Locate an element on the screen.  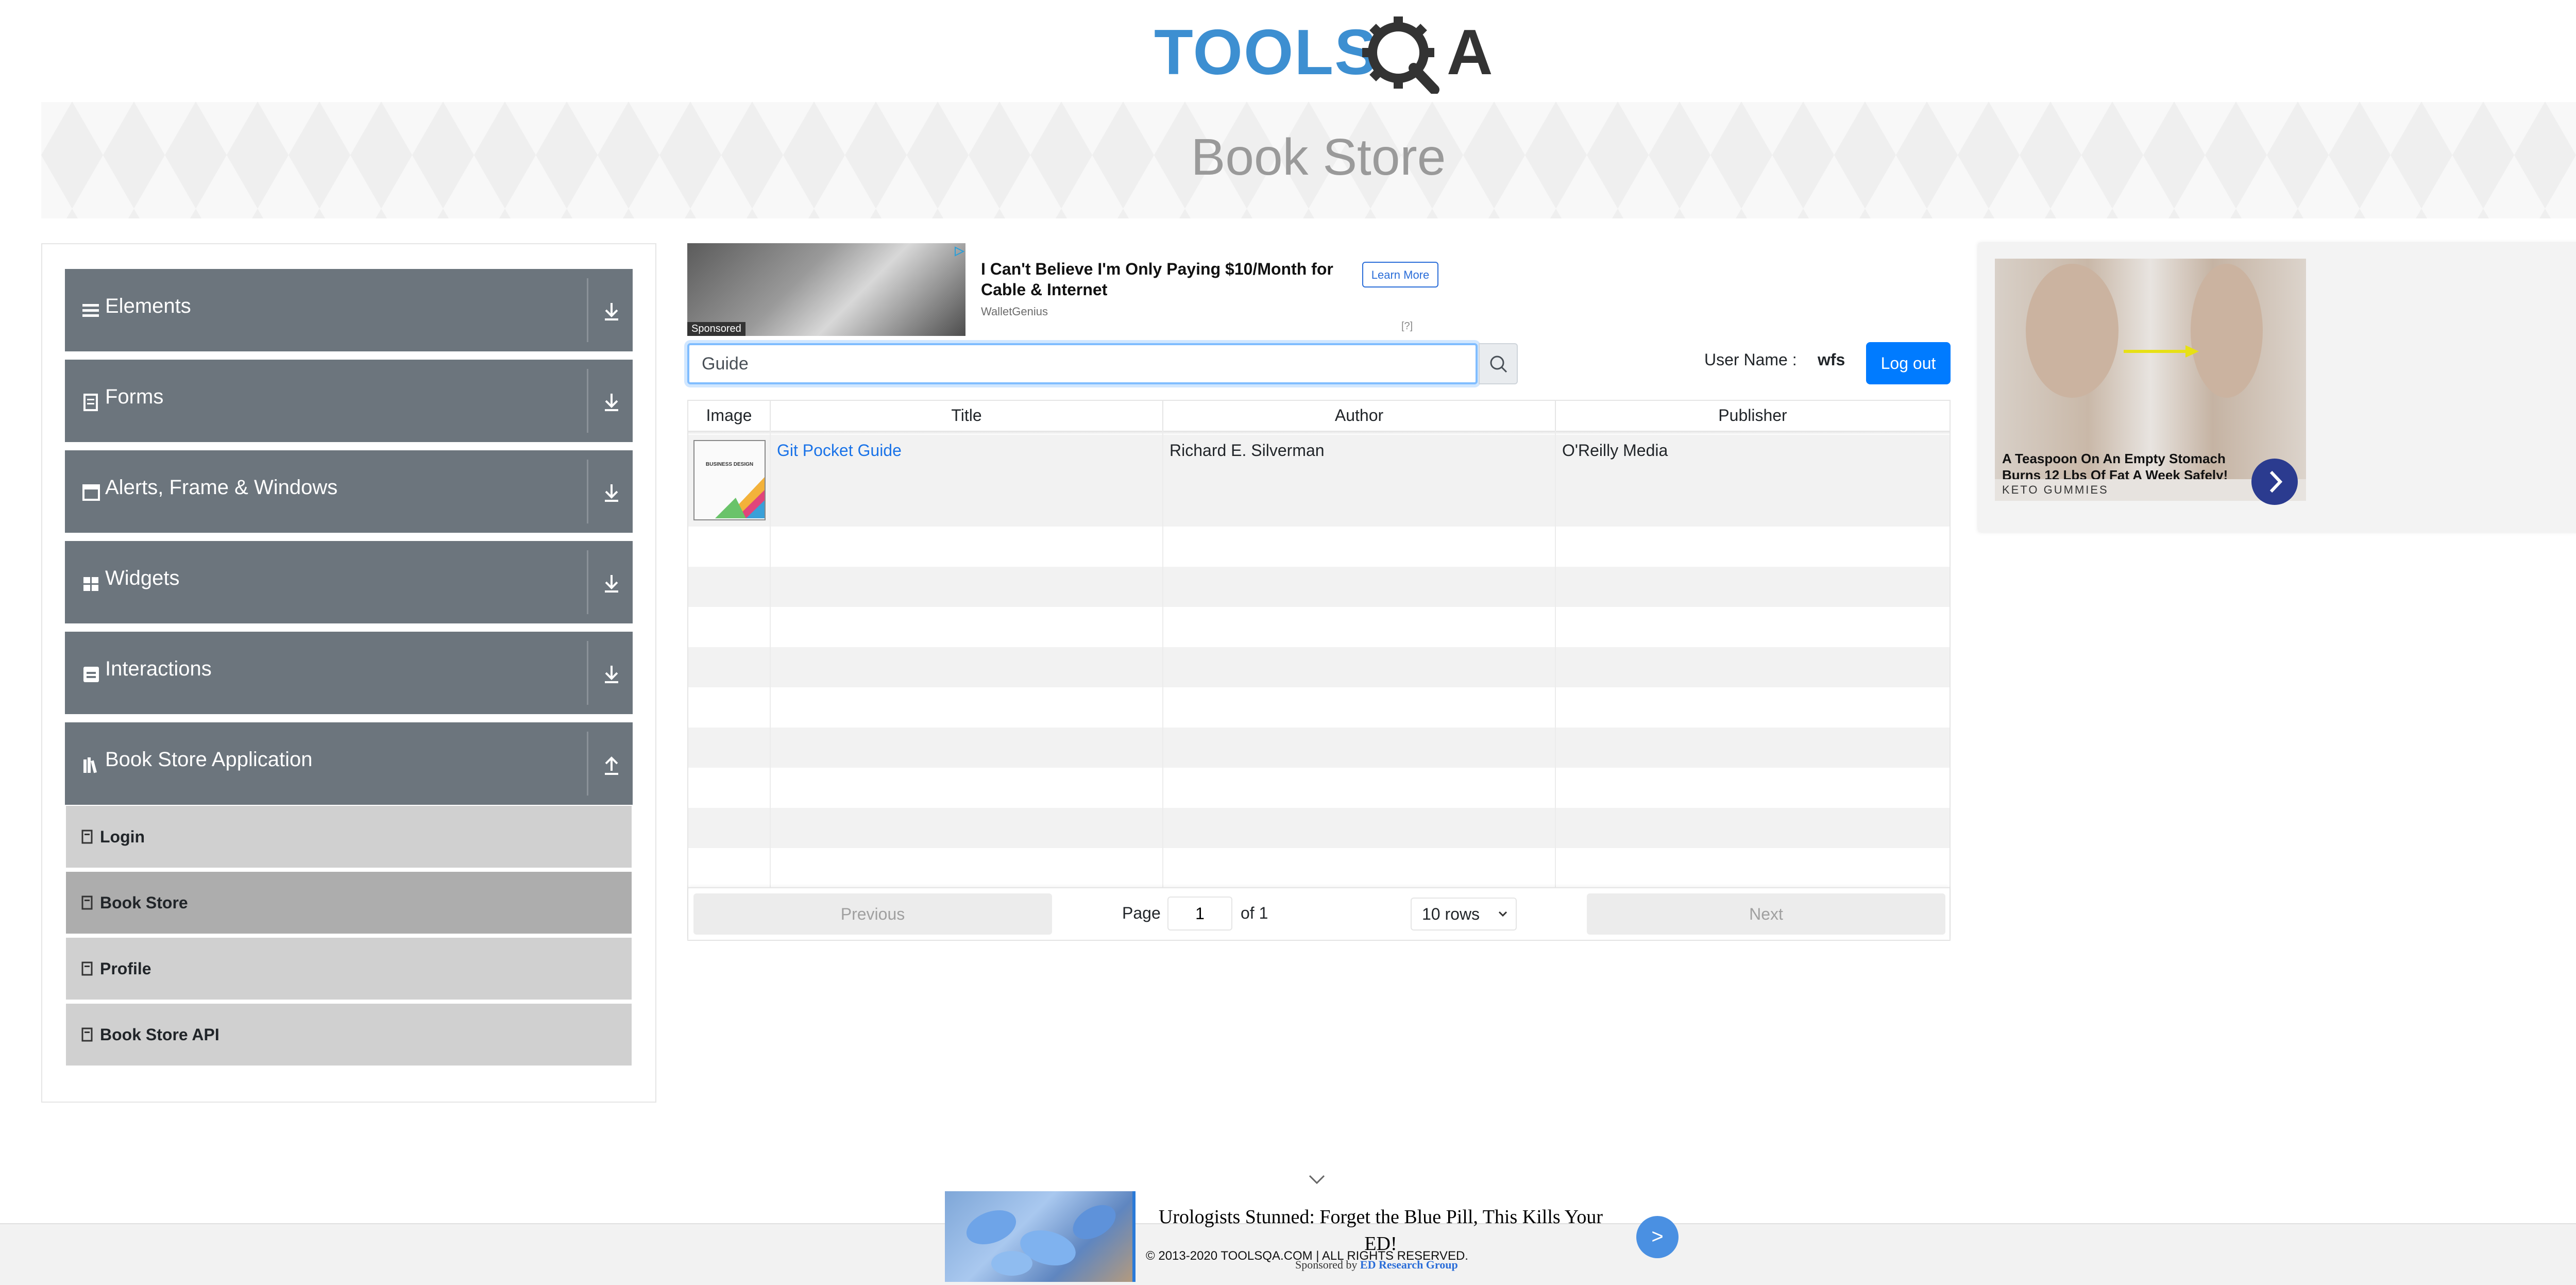
page-total-label: of 1 is located at coordinates (1254, 913).